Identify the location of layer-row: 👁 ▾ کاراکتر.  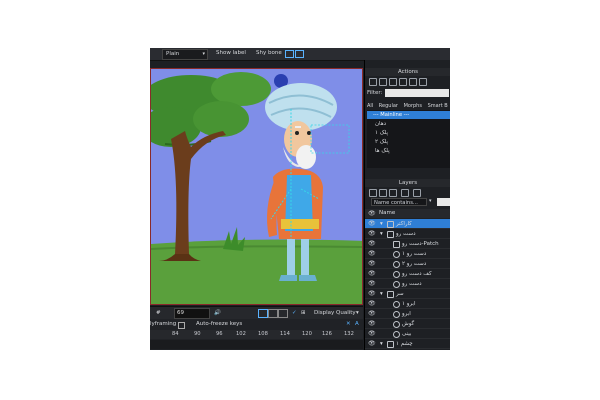
(407, 224).